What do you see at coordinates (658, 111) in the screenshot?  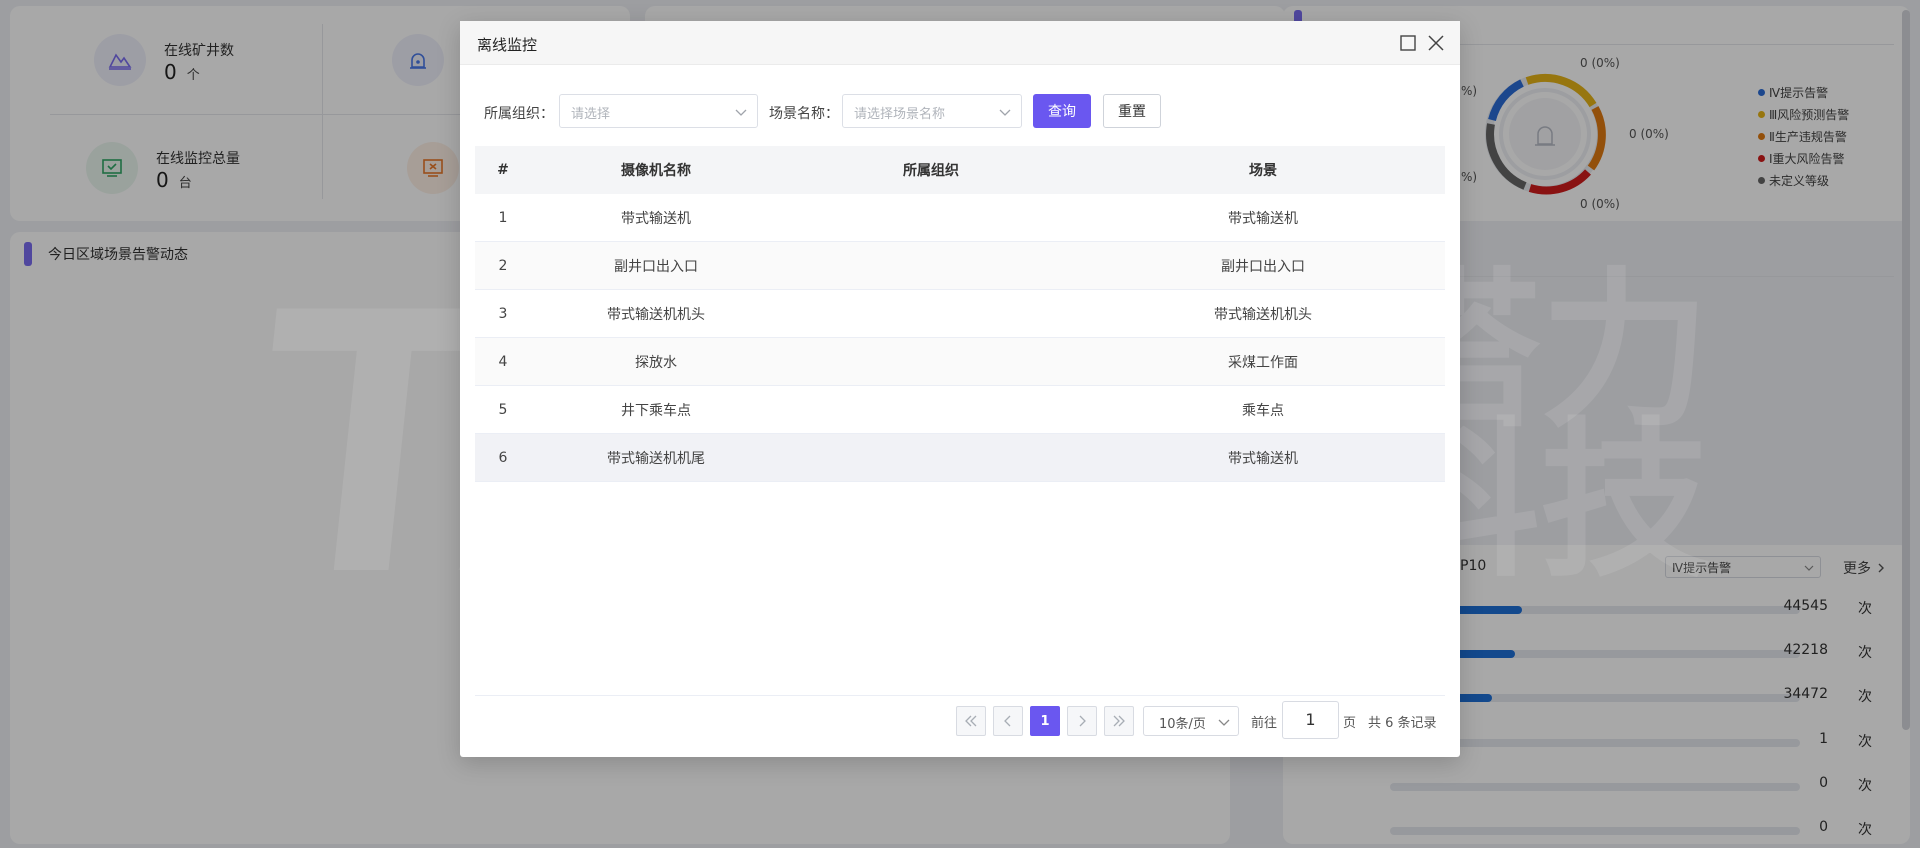 I see `org-select: 请选择` at bounding box center [658, 111].